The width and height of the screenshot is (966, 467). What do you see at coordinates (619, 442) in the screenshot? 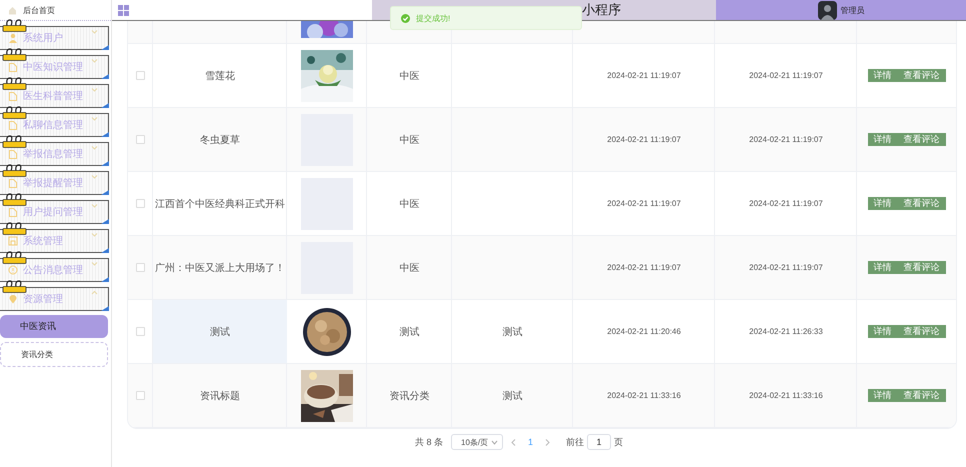
I see `page-suffix: 页` at bounding box center [619, 442].